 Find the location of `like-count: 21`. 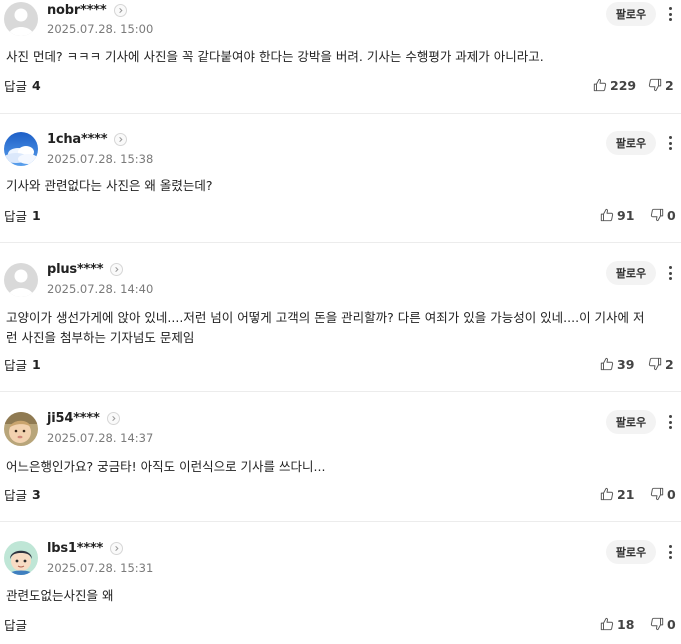

like-count: 21 is located at coordinates (626, 494).